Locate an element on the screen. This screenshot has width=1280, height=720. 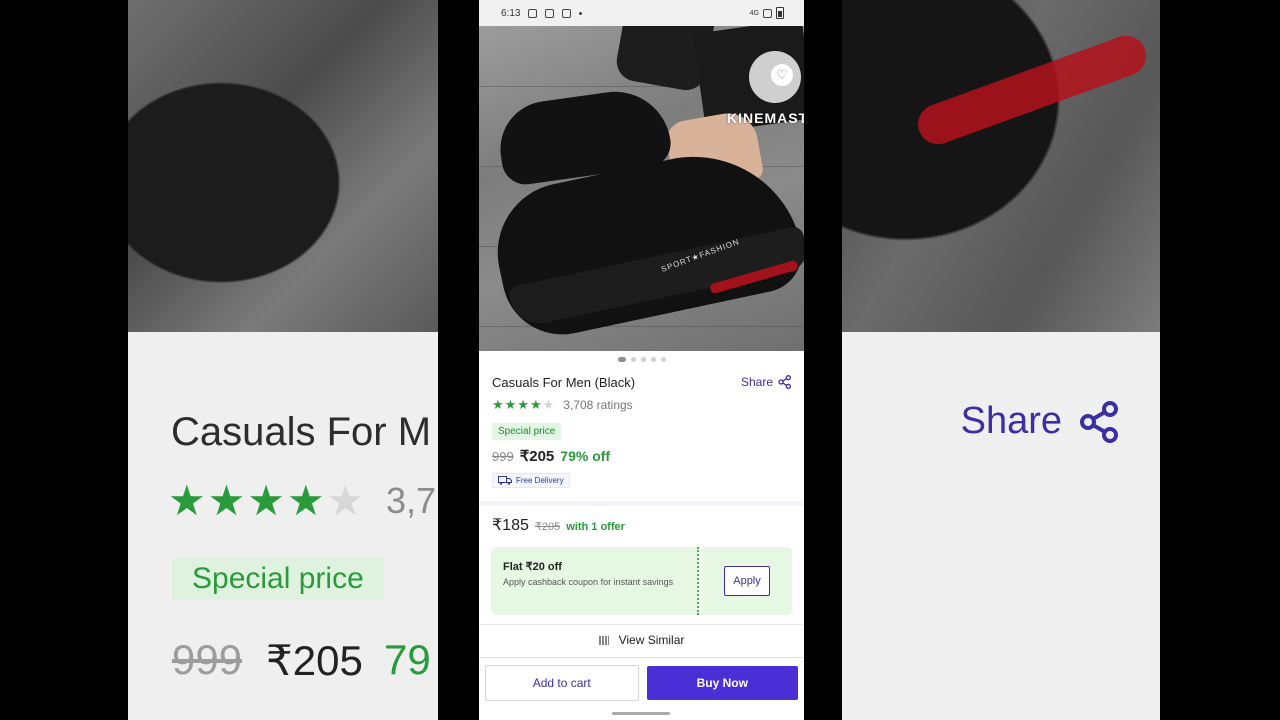
background-price: ₹205 is located at coordinates (314, 660).